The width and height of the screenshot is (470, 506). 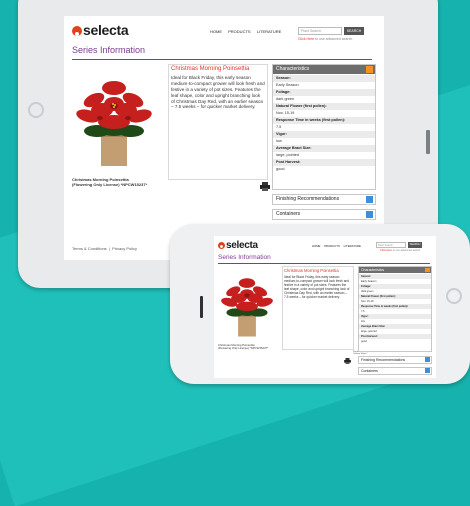 What do you see at coordinates (324, 85) in the screenshot?
I see `char-value-season: Early Season` at bounding box center [324, 85].